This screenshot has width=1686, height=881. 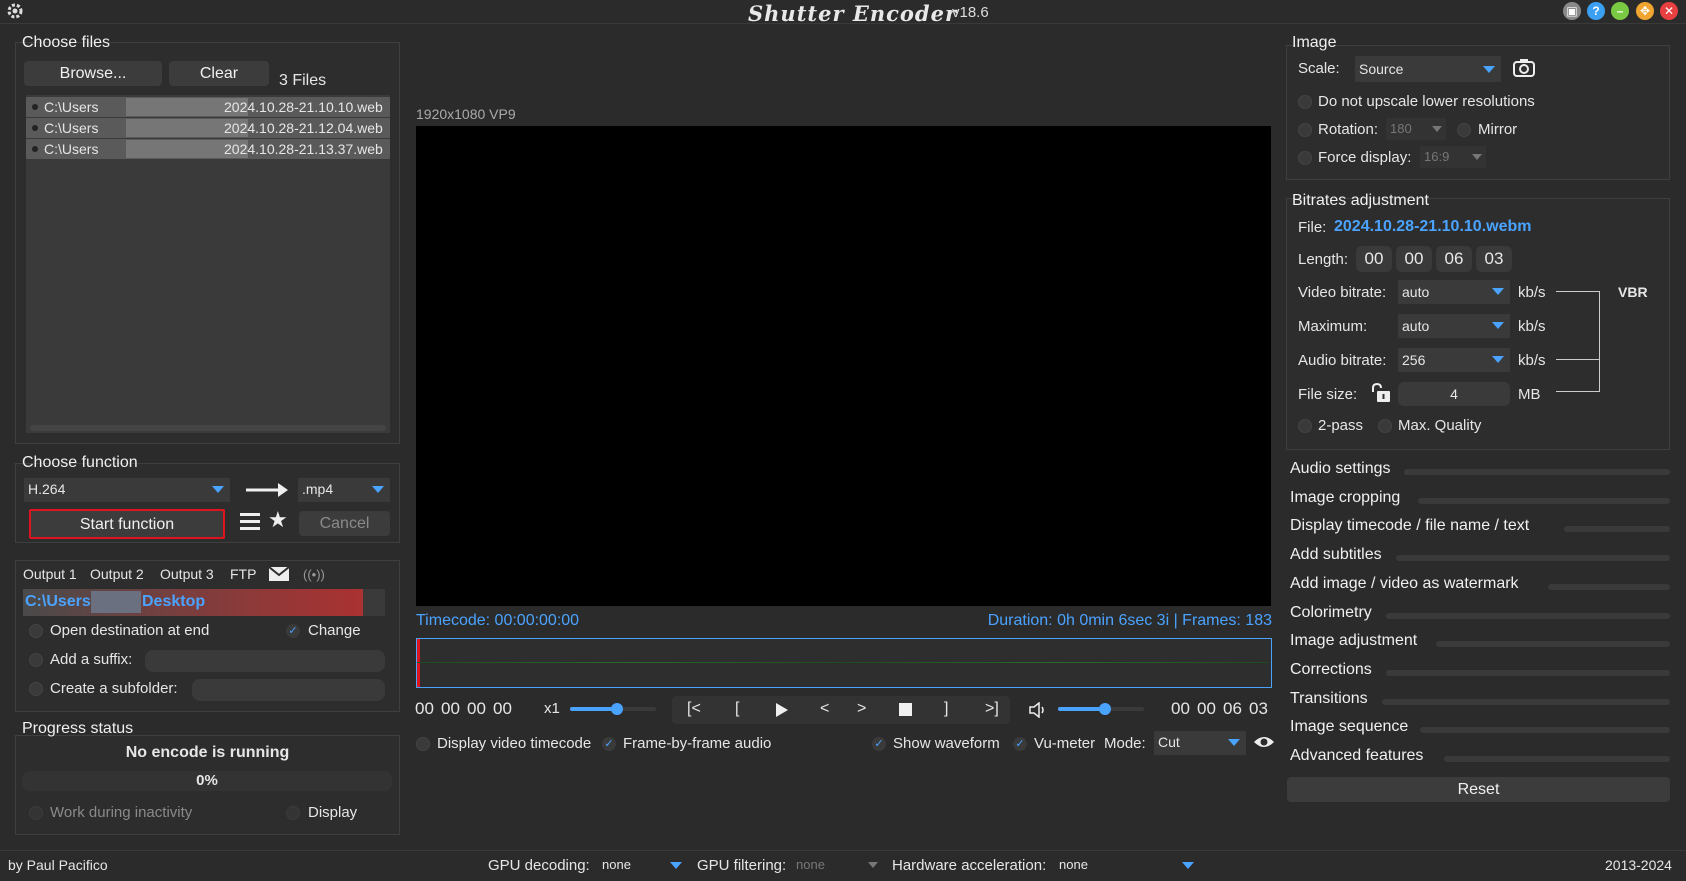 I want to click on volume-icon, so click(x=1038, y=711).